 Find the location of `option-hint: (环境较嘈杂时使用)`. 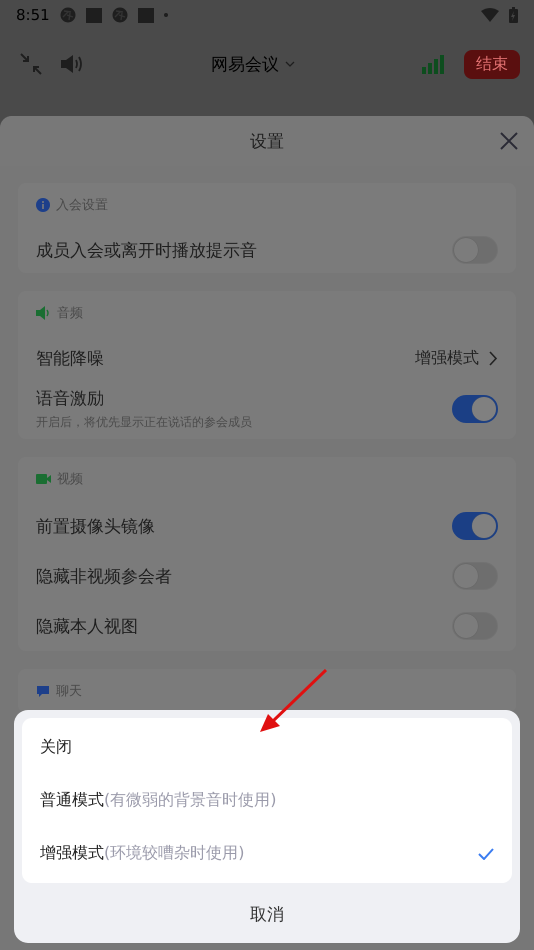

option-hint: (环境较嘈杂时使用) is located at coordinates (174, 853).